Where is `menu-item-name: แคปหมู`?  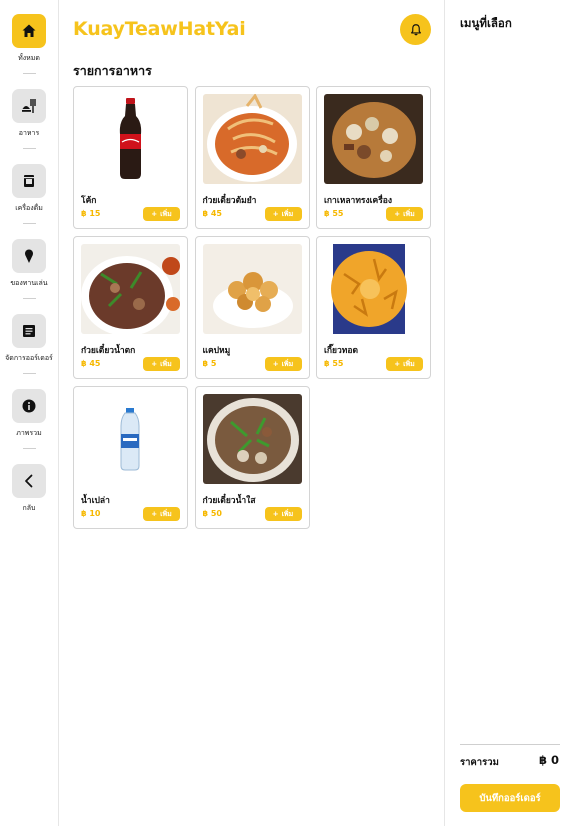
menu-item-name: แคปหมู is located at coordinates (216, 351).